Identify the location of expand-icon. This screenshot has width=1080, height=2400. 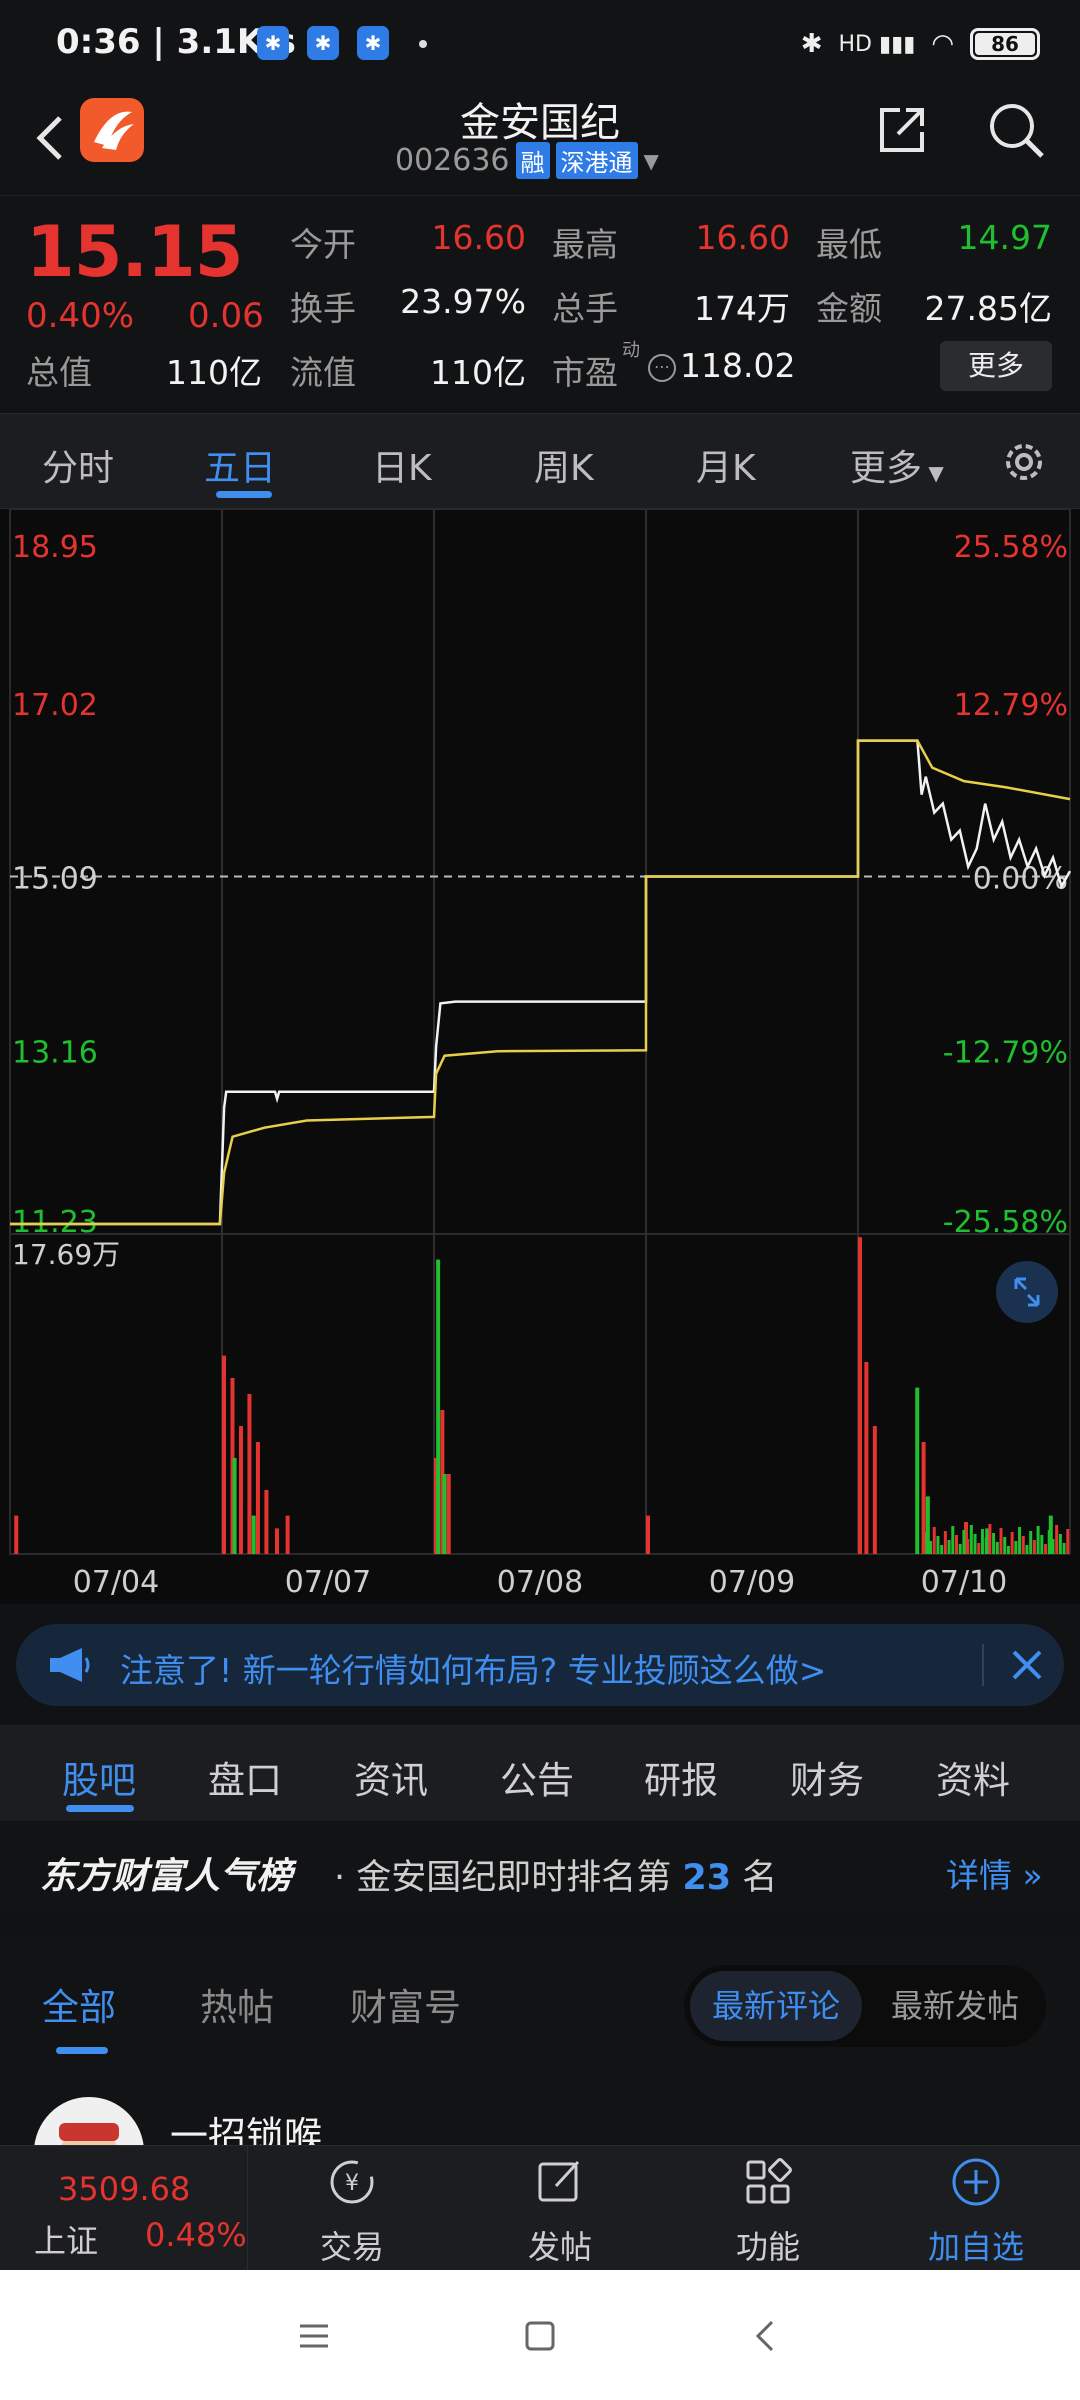
(1027, 1292).